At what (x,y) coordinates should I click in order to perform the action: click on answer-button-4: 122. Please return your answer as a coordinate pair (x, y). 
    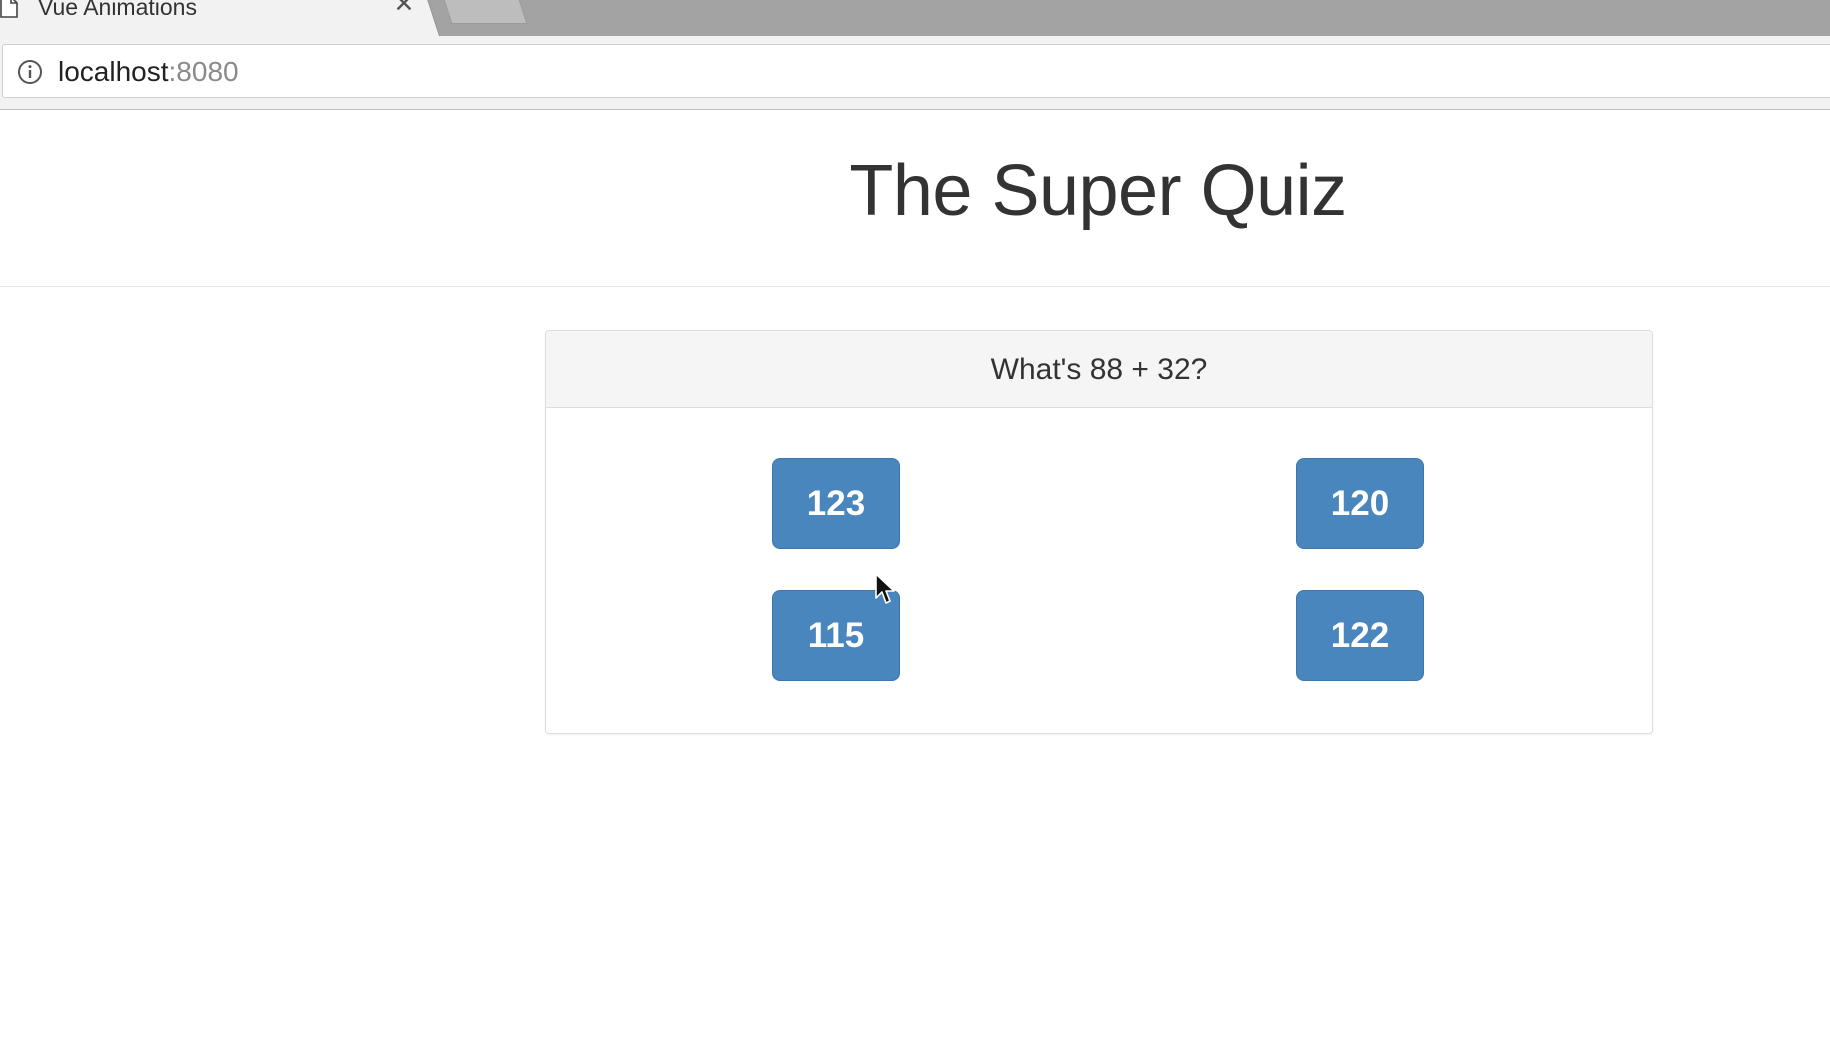
    Looking at the image, I should click on (1360, 635).